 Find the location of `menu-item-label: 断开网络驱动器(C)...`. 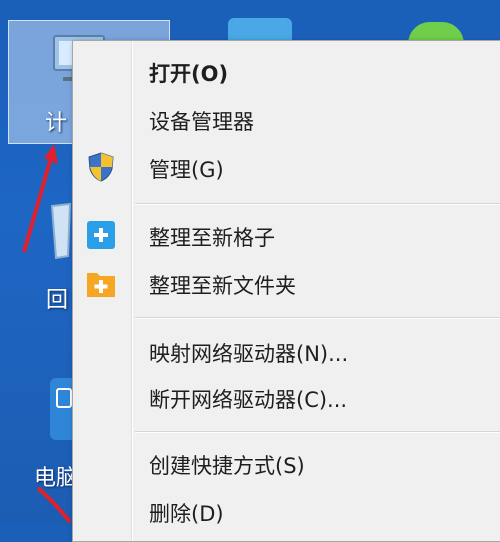

menu-item-label: 断开网络驱动器(C)... is located at coordinates (248, 400).